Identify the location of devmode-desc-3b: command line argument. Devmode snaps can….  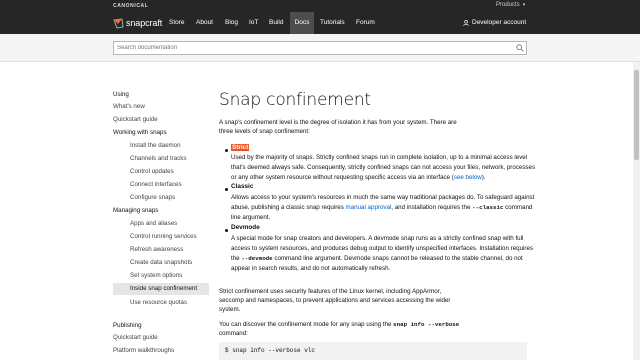
(397, 258).